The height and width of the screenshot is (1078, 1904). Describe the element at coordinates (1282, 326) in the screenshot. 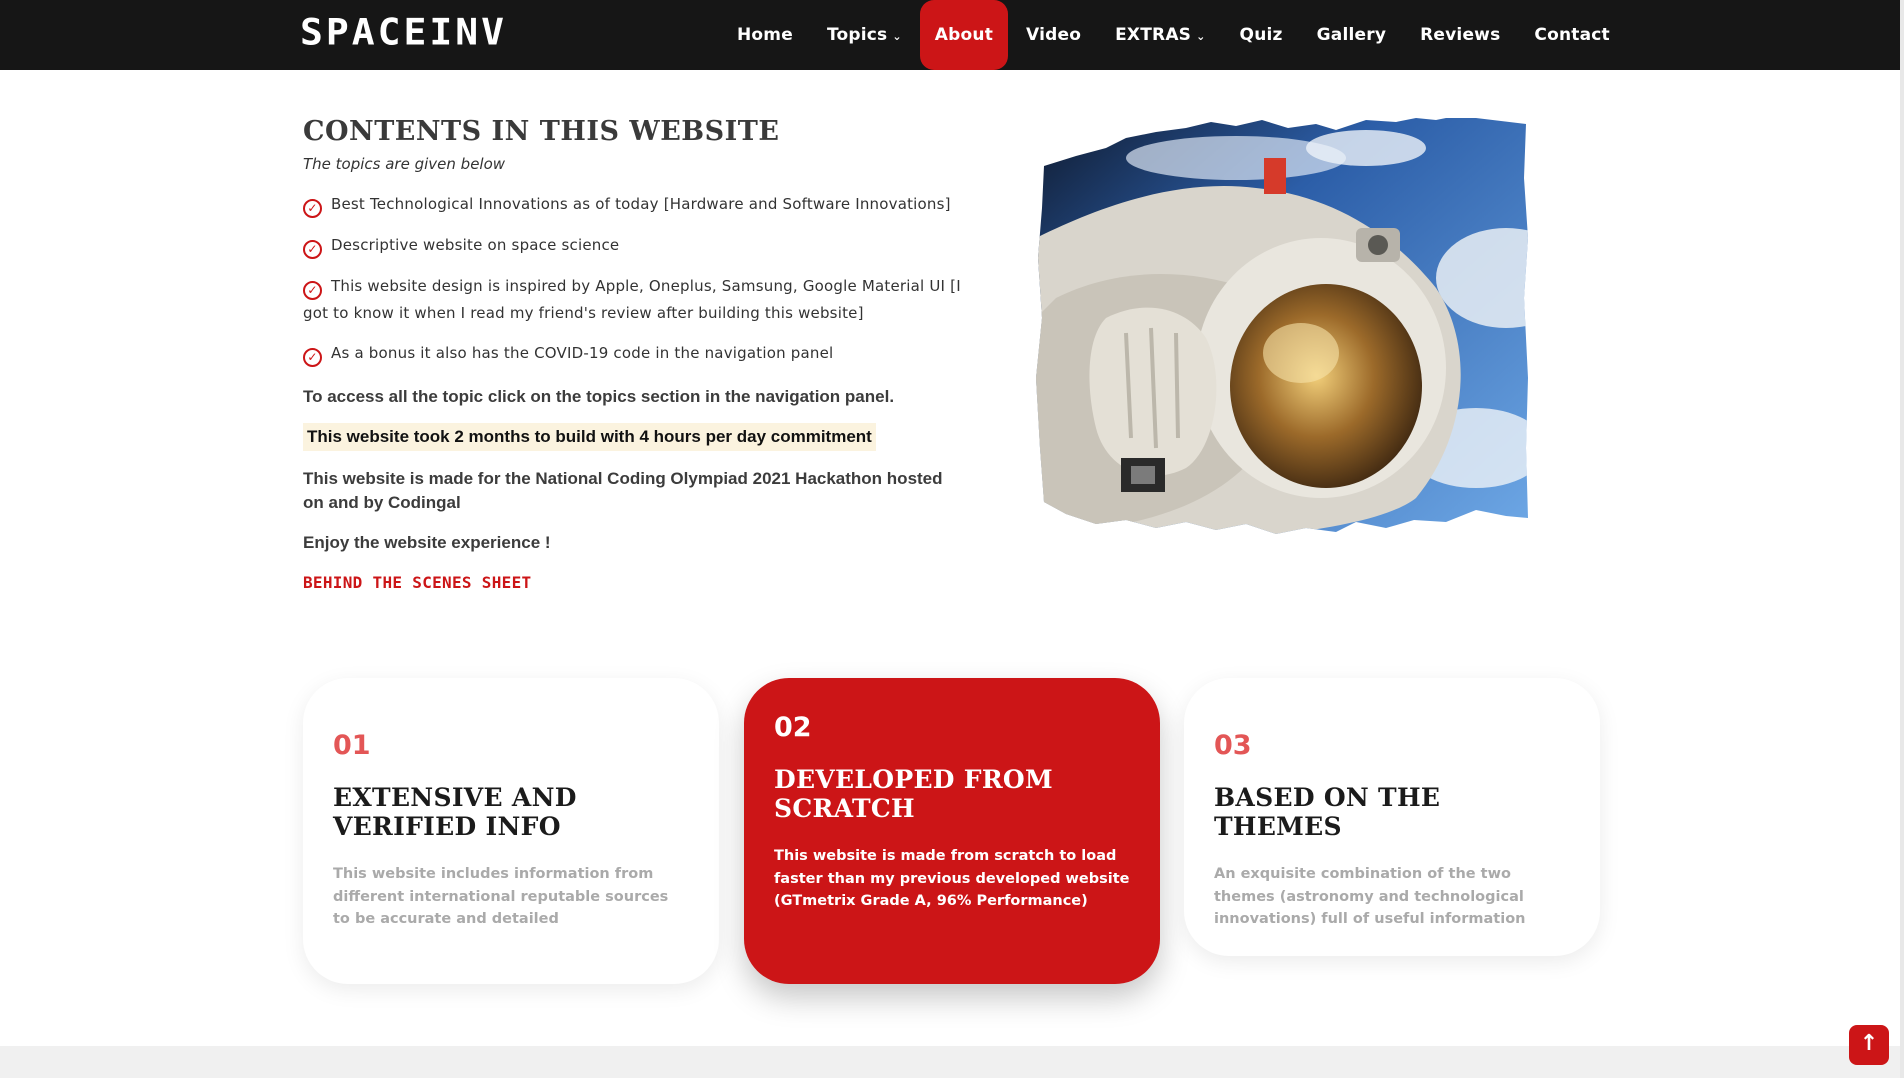

I see `astronaut-image` at that location.